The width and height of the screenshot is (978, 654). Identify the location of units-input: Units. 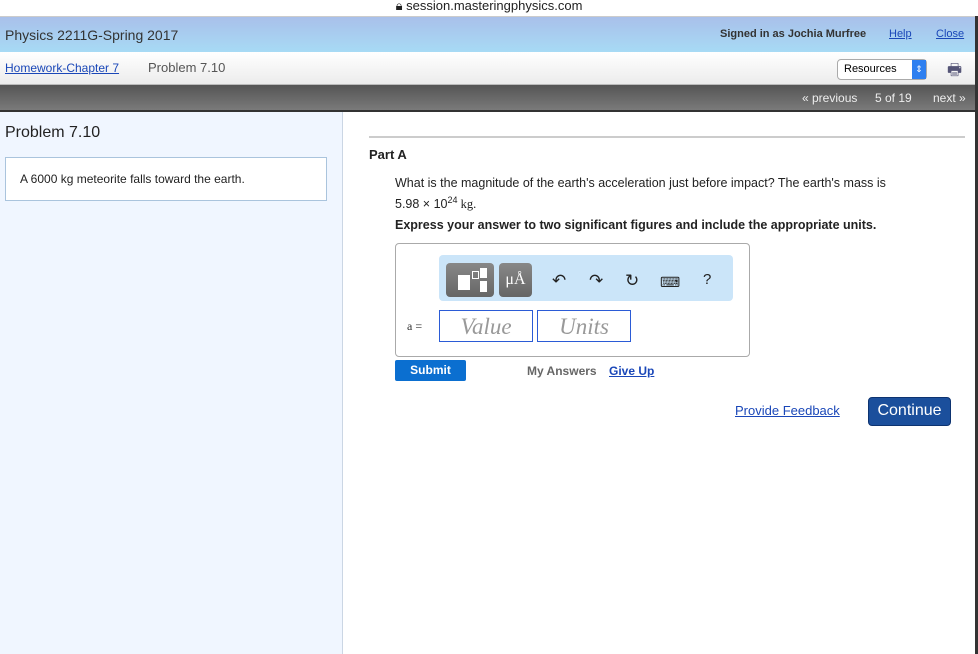
(584, 326).